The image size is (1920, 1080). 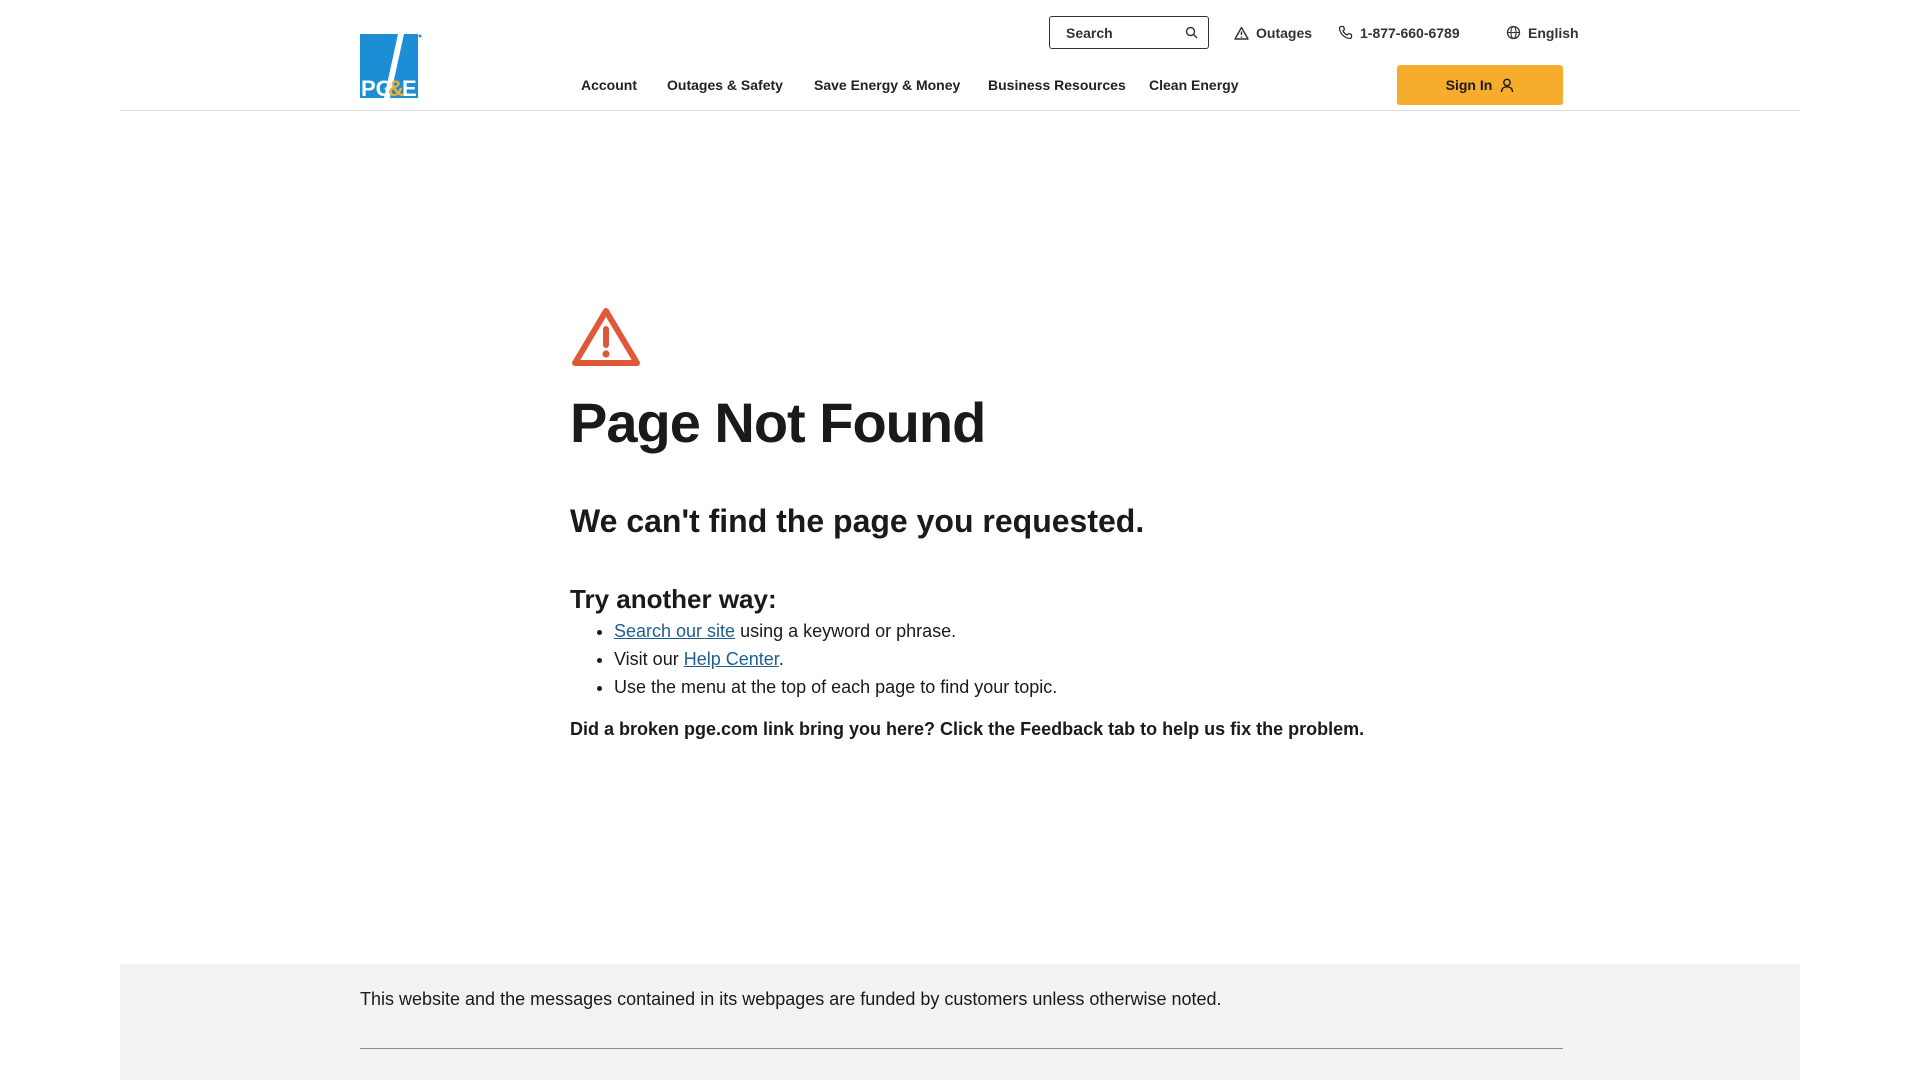 I want to click on list-item-text: using a keyword or phrase., so click(x=846, y=631).